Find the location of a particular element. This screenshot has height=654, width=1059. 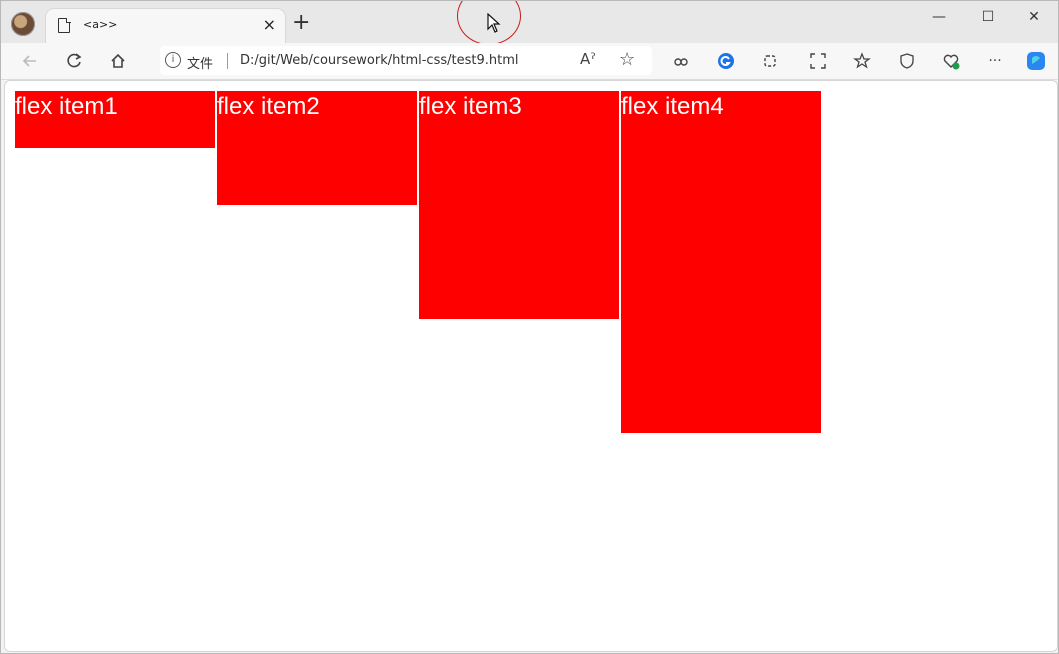

page-icon is located at coordinates (64, 25).